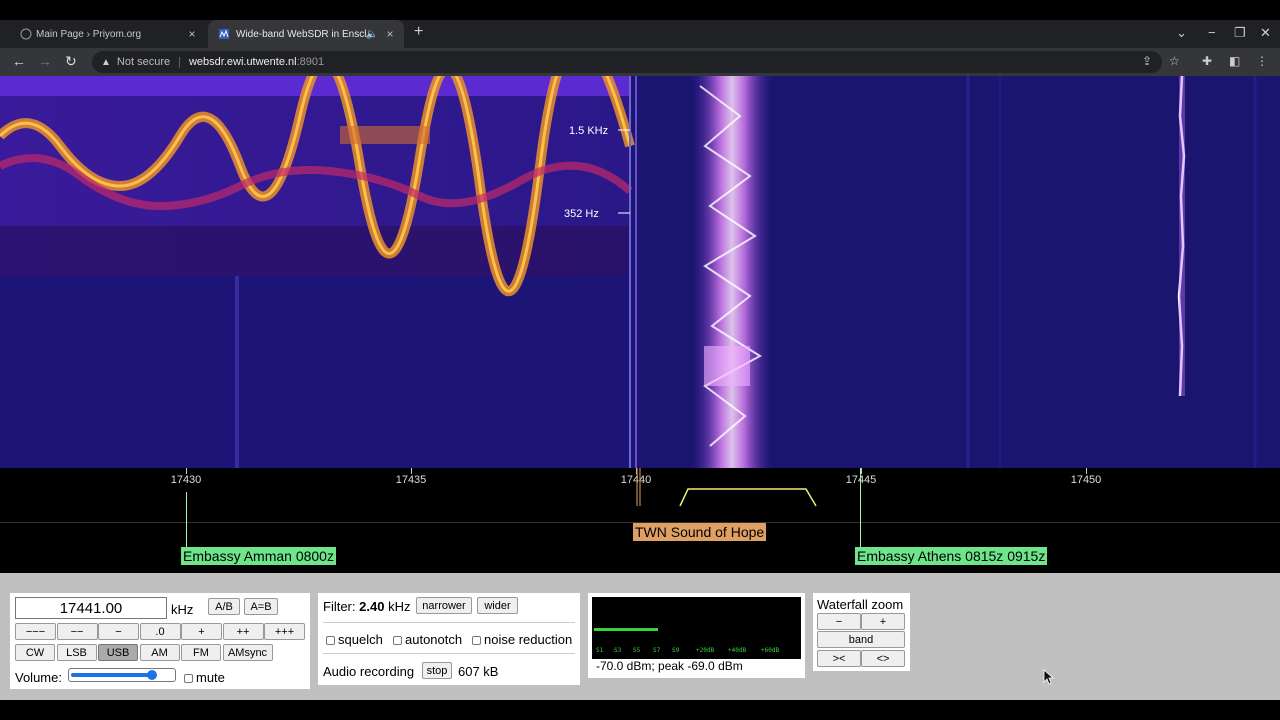 Image resolution: width=1280 pixels, height=720 pixels. Describe the element at coordinates (35, 631) in the screenshot. I see `step-button: −−−` at that location.